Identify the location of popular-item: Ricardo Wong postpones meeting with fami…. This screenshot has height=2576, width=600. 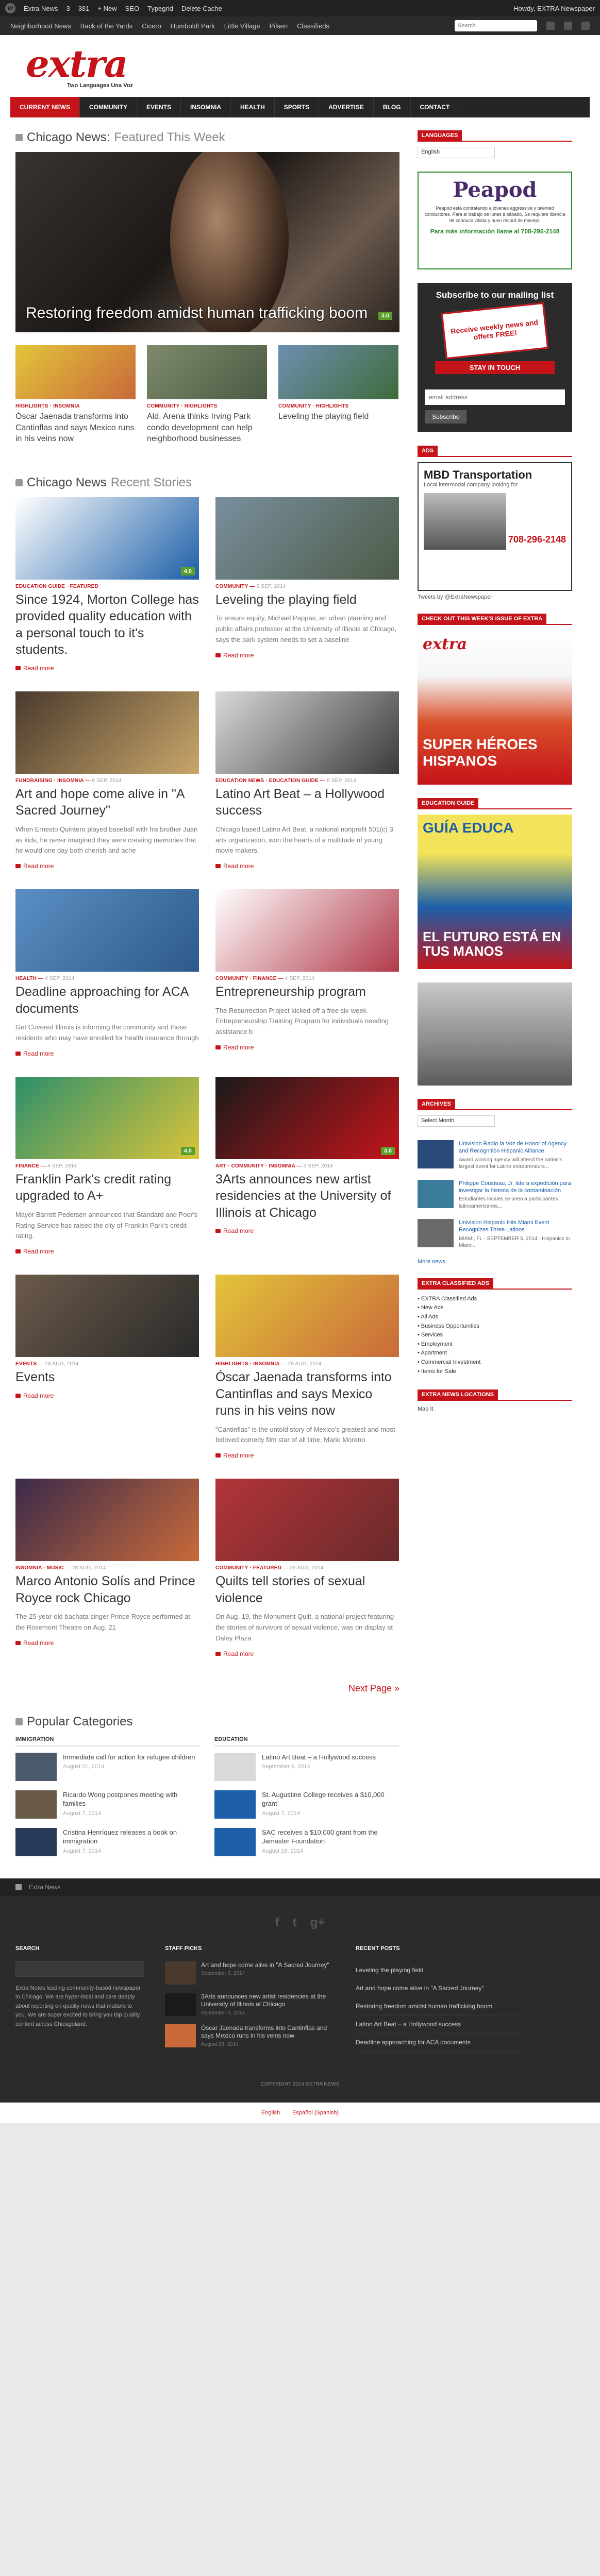
(107, 1804).